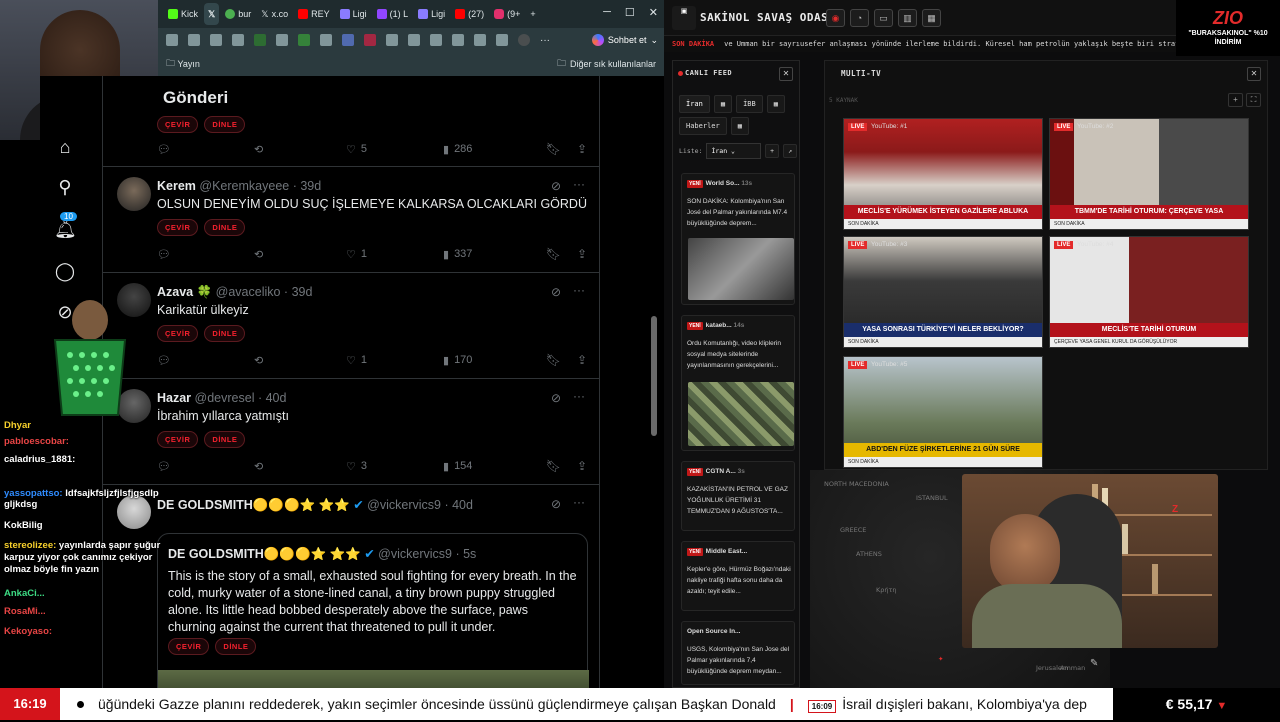  I want to click on external-link-icon: ↗, so click(790, 151).